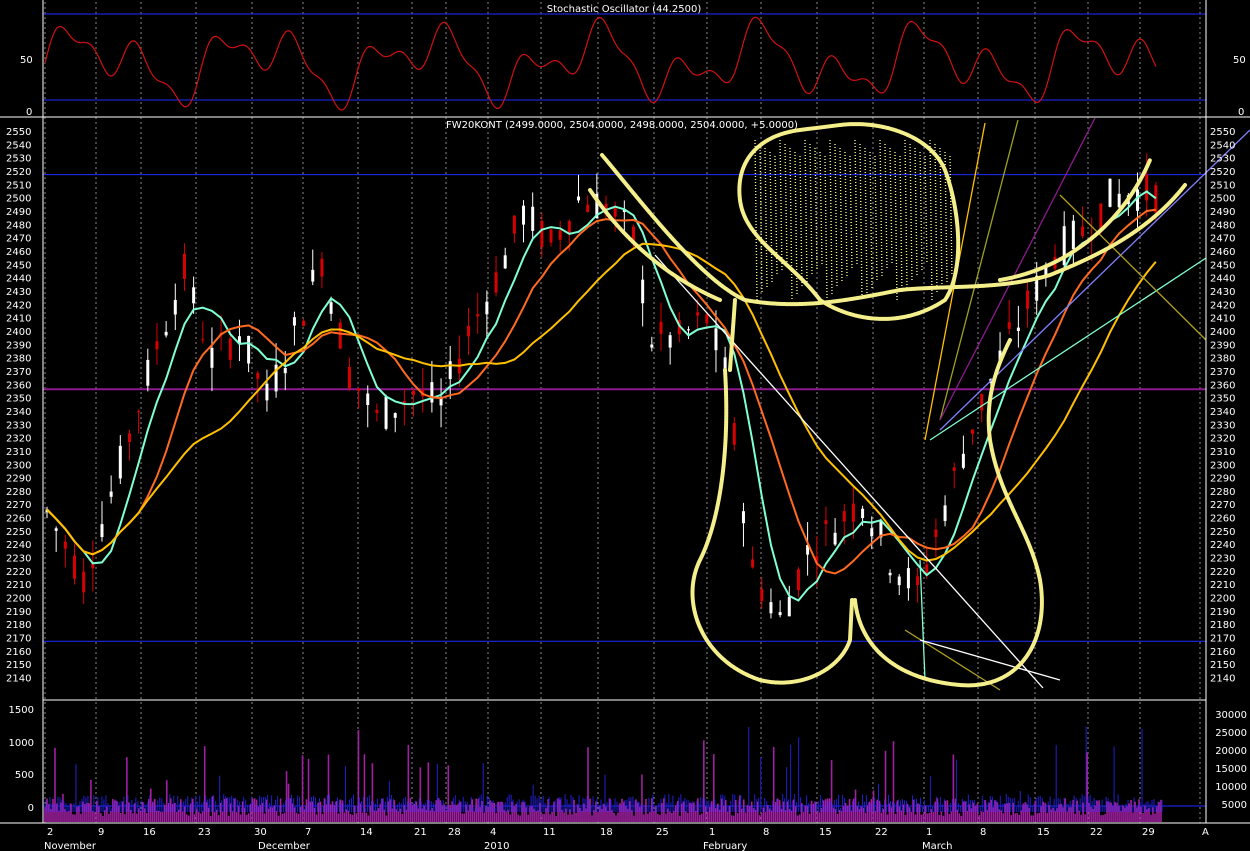  I want to click on x-day-label: 22, so click(1096, 832).